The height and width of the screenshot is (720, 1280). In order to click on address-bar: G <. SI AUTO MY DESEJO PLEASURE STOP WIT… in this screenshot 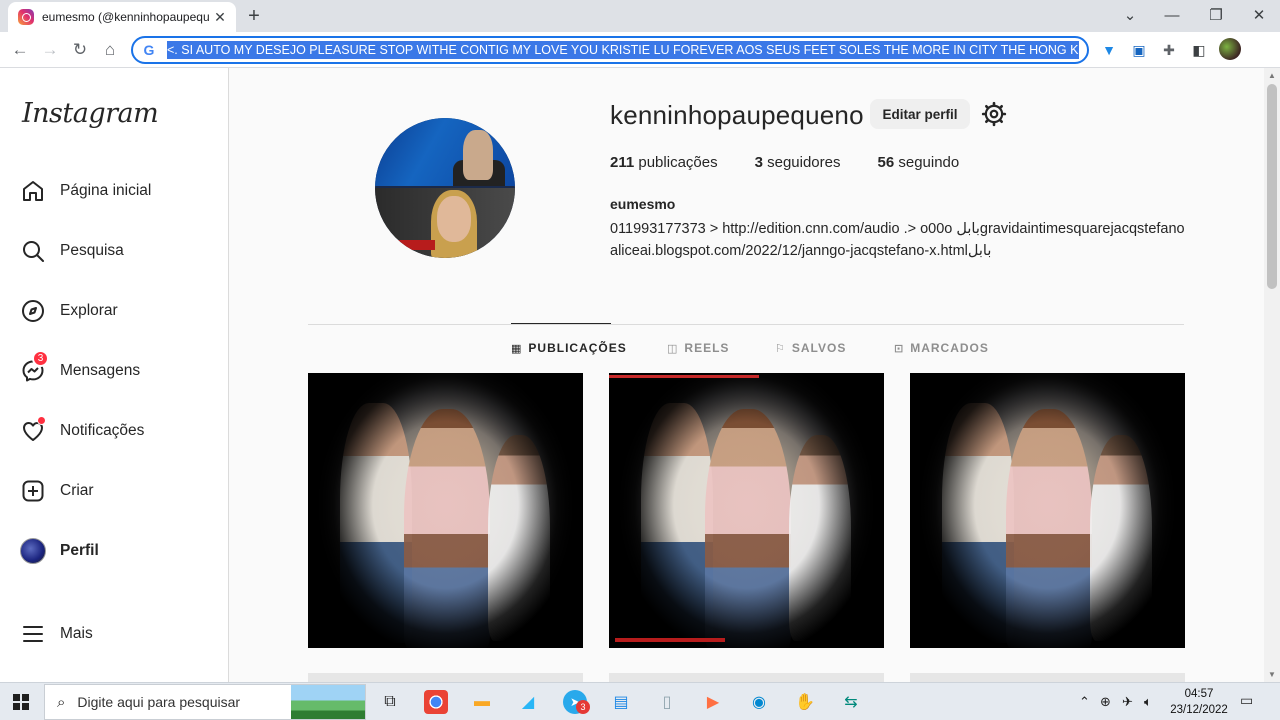, I will do `click(610, 50)`.